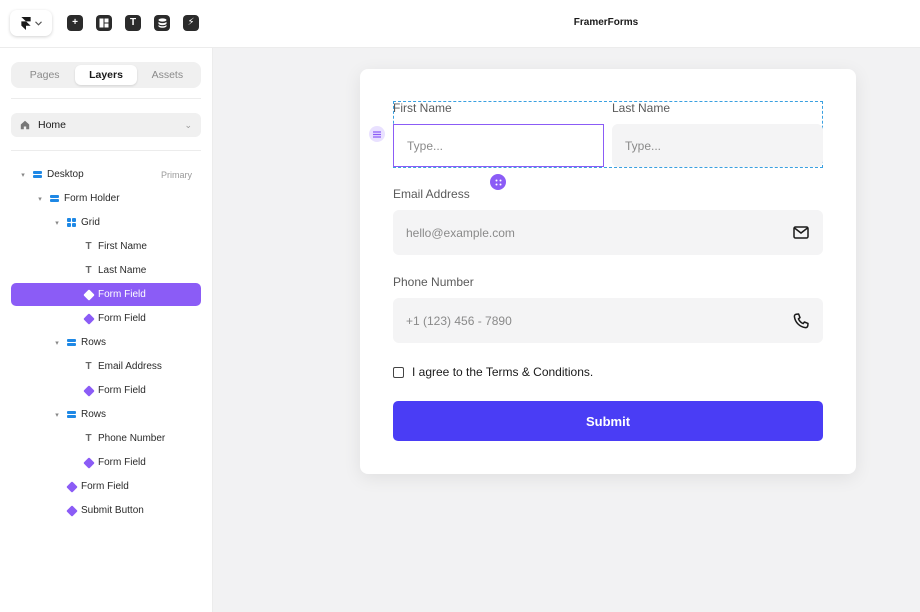 The height and width of the screenshot is (612, 920). Describe the element at coordinates (122, 246) in the screenshot. I see `layer-label: First Name` at that location.